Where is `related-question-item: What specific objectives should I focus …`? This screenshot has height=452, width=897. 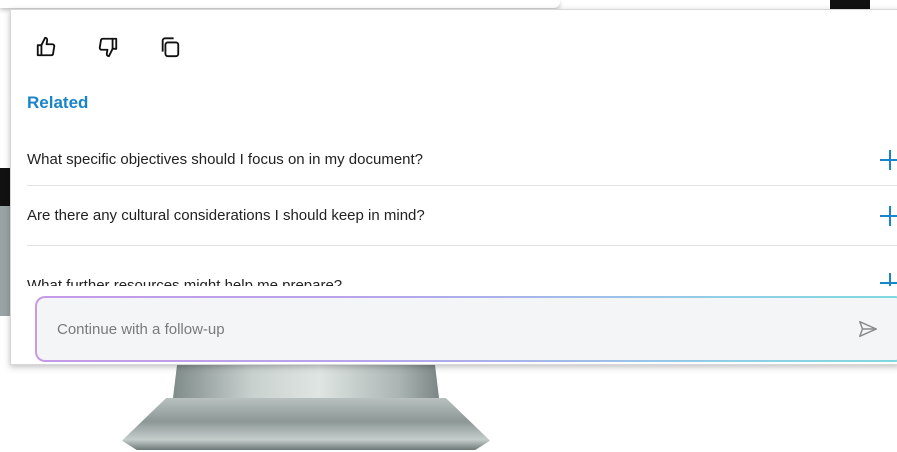
related-question-item: What specific objectives should I focus … is located at coordinates (462, 160).